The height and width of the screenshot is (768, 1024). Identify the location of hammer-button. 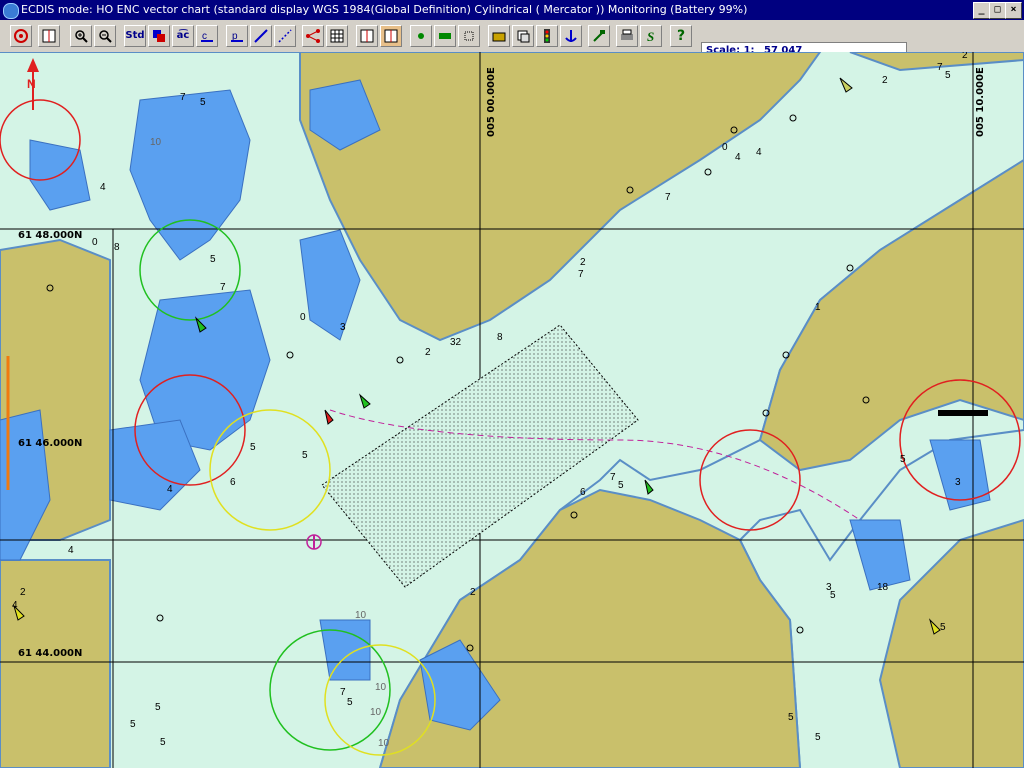
(599, 36).